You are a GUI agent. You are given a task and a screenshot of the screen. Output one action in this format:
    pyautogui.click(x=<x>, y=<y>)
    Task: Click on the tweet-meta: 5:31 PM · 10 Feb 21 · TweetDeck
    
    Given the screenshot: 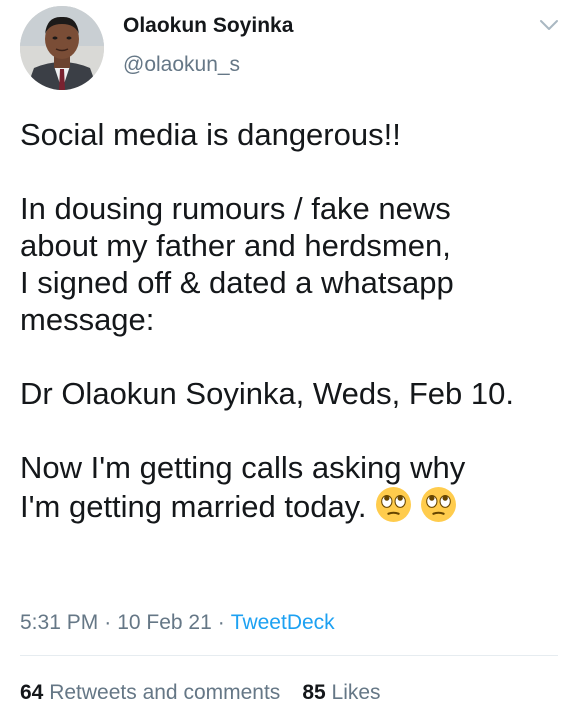 What is the action you would take?
    pyautogui.click(x=177, y=623)
    